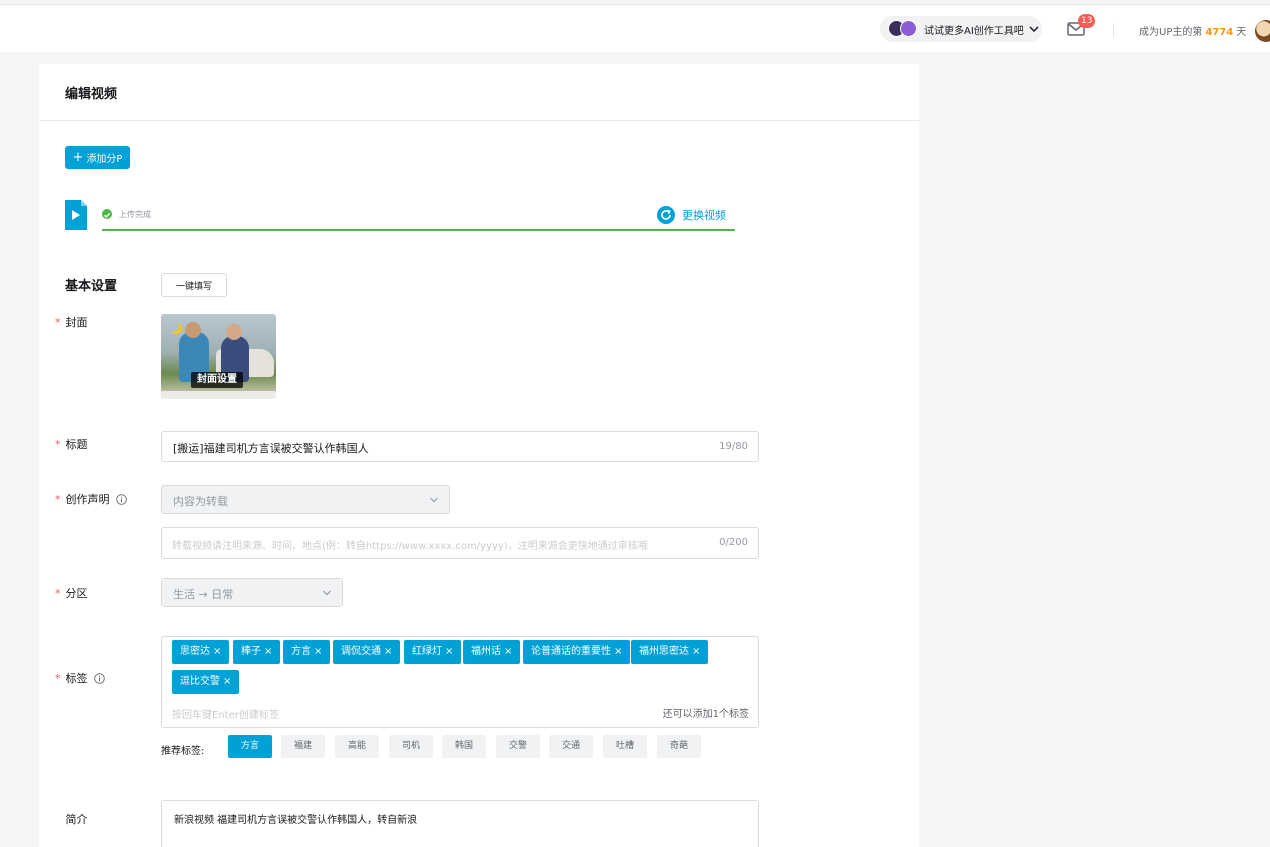  I want to click on tag-chip: 思密达 ×, so click(201, 652).